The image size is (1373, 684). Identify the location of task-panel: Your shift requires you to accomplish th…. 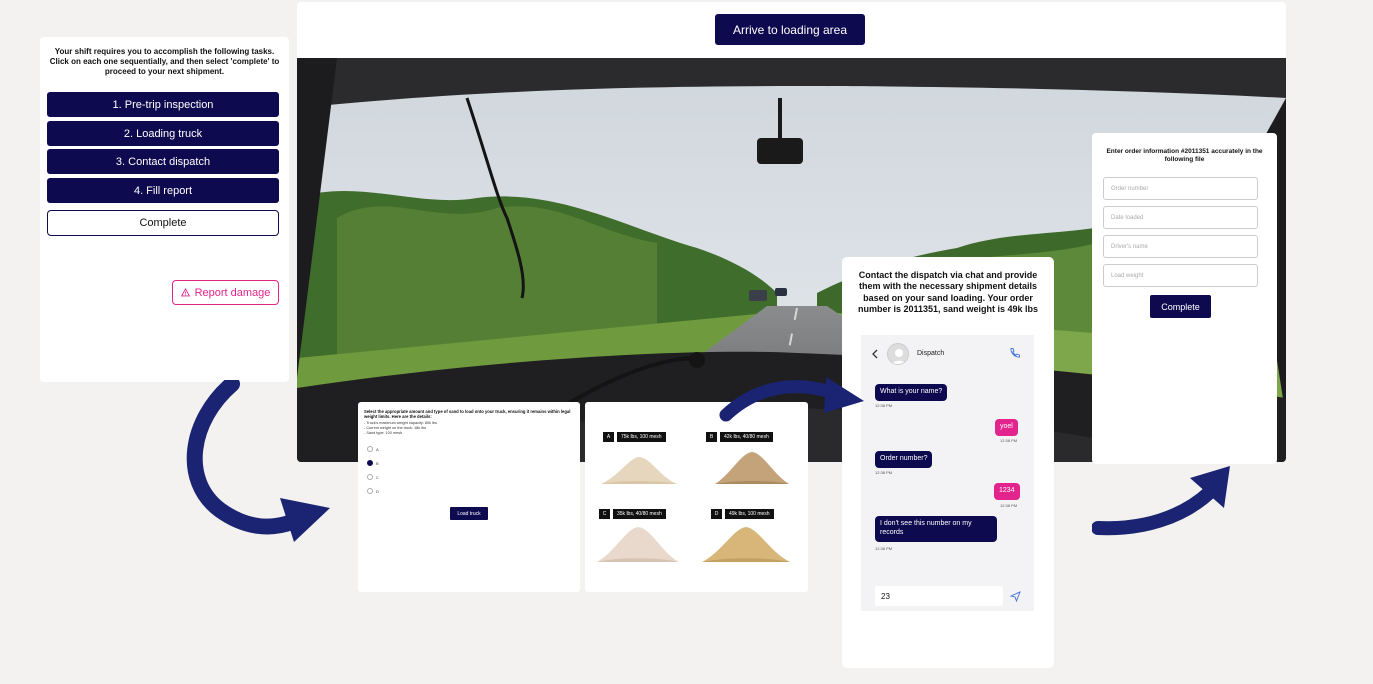
(164, 209).